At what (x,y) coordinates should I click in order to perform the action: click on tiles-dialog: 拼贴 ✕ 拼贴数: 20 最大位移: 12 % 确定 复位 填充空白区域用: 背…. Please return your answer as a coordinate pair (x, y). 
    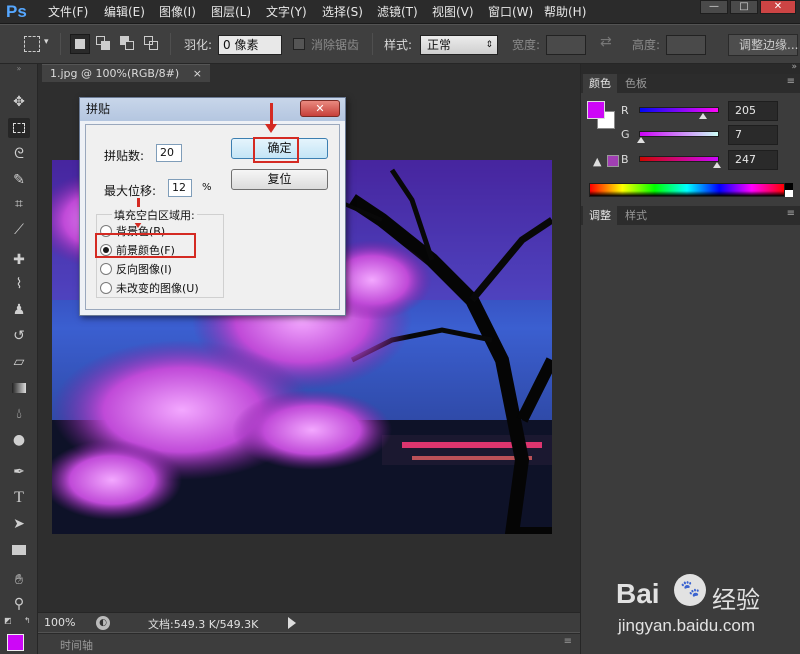
    Looking at the image, I should click on (212, 206).